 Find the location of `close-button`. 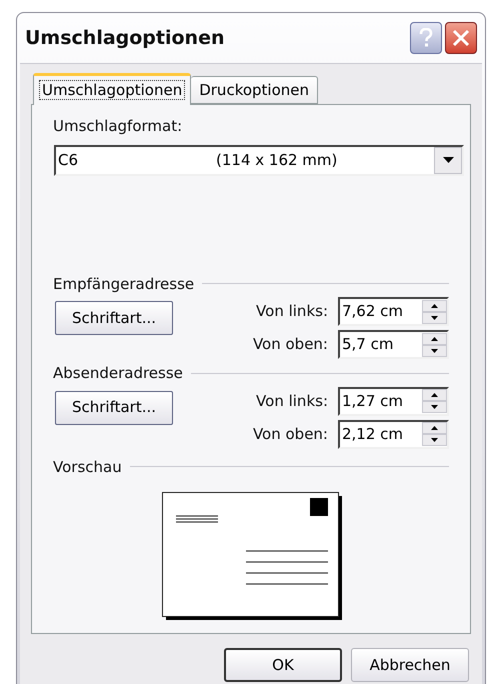

close-button is located at coordinates (461, 38).